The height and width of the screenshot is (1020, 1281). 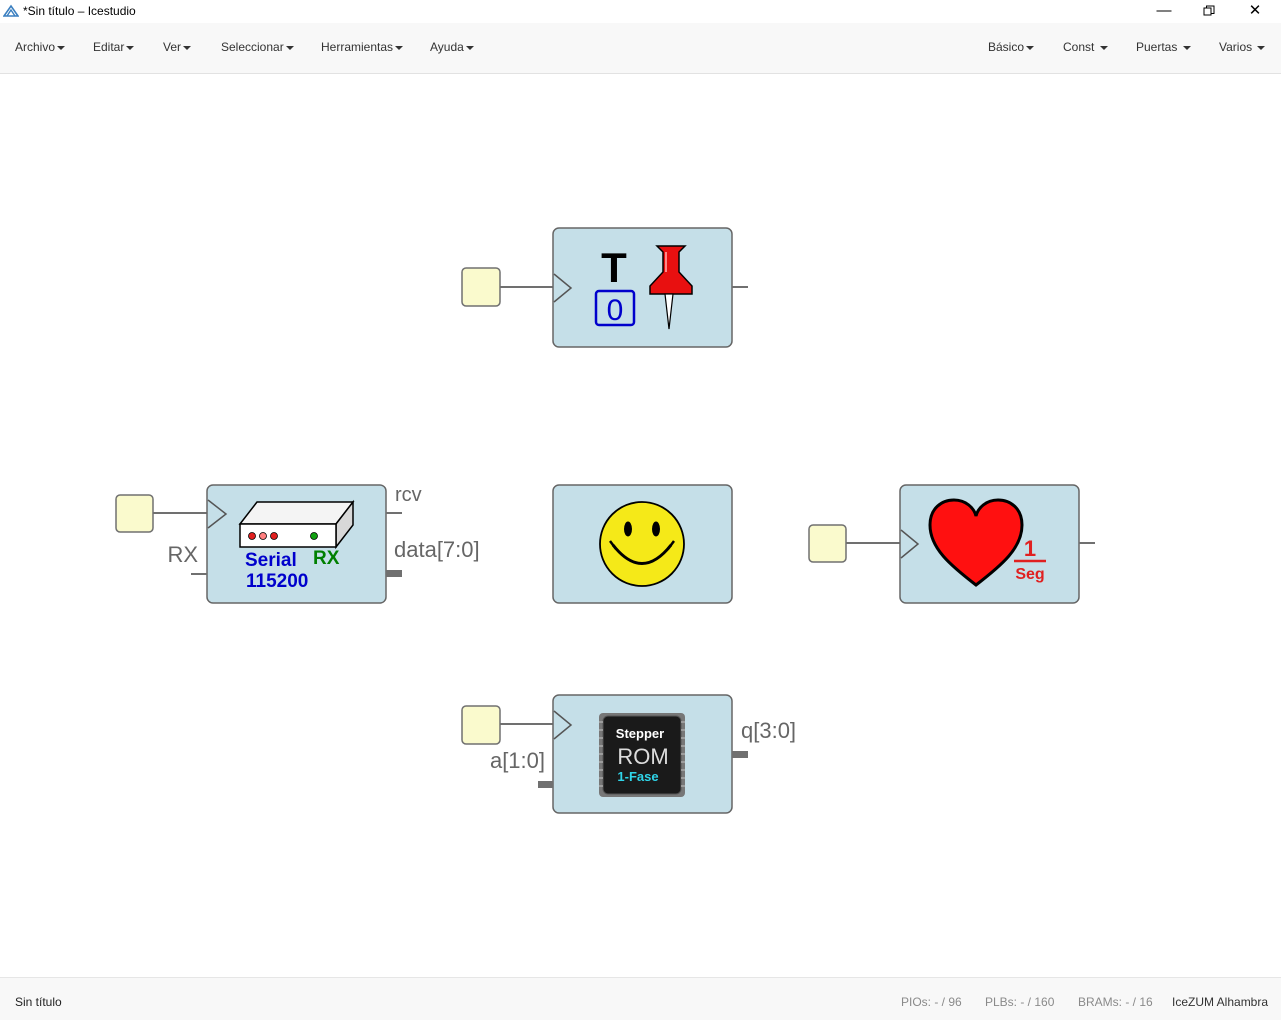 What do you see at coordinates (827, 543) in the screenshot?
I see `heartbeat-clk-input-port` at bounding box center [827, 543].